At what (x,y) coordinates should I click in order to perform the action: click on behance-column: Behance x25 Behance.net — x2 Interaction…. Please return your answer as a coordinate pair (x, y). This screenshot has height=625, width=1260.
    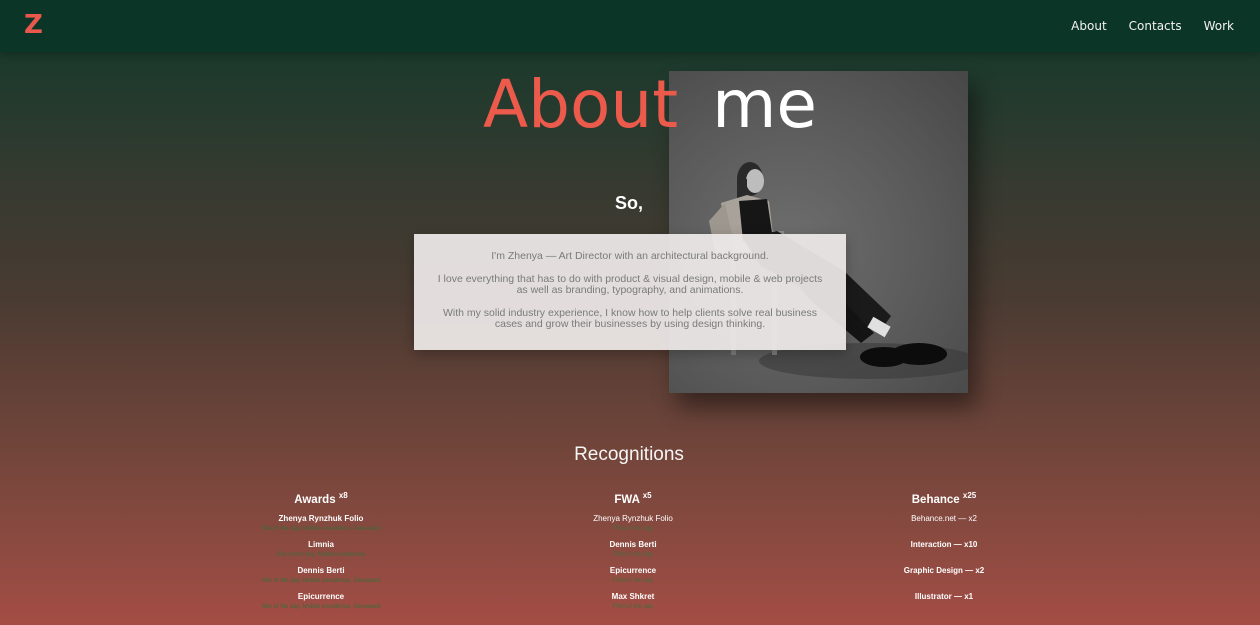
    Looking at the image, I should click on (944, 554).